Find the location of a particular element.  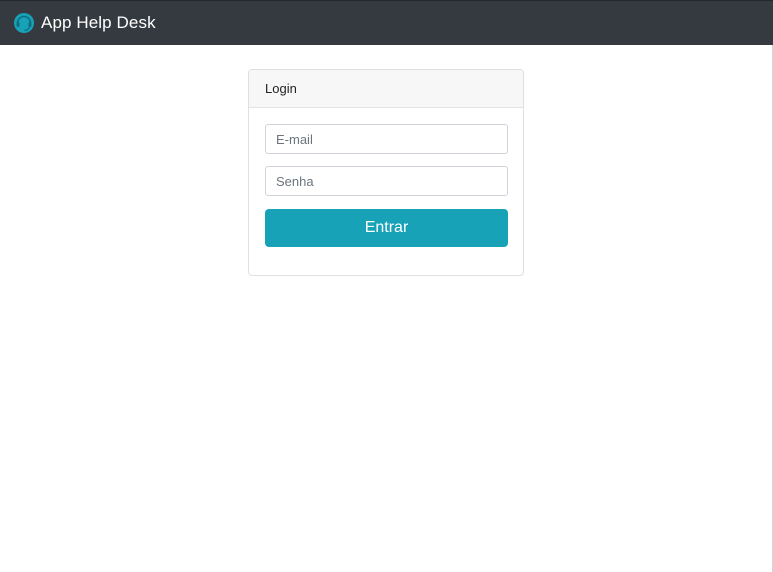

login-card-header: Login is located at coordinates (386, 89).